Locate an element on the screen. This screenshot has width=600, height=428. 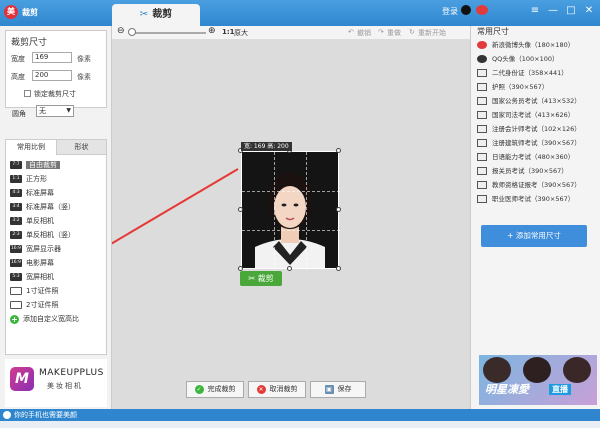
taskbar-strip is located at coordinates (300, 424).